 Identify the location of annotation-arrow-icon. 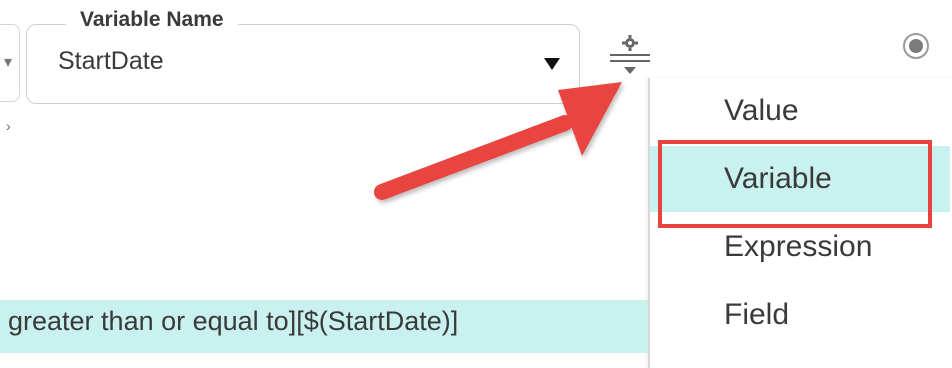
(498, 141).